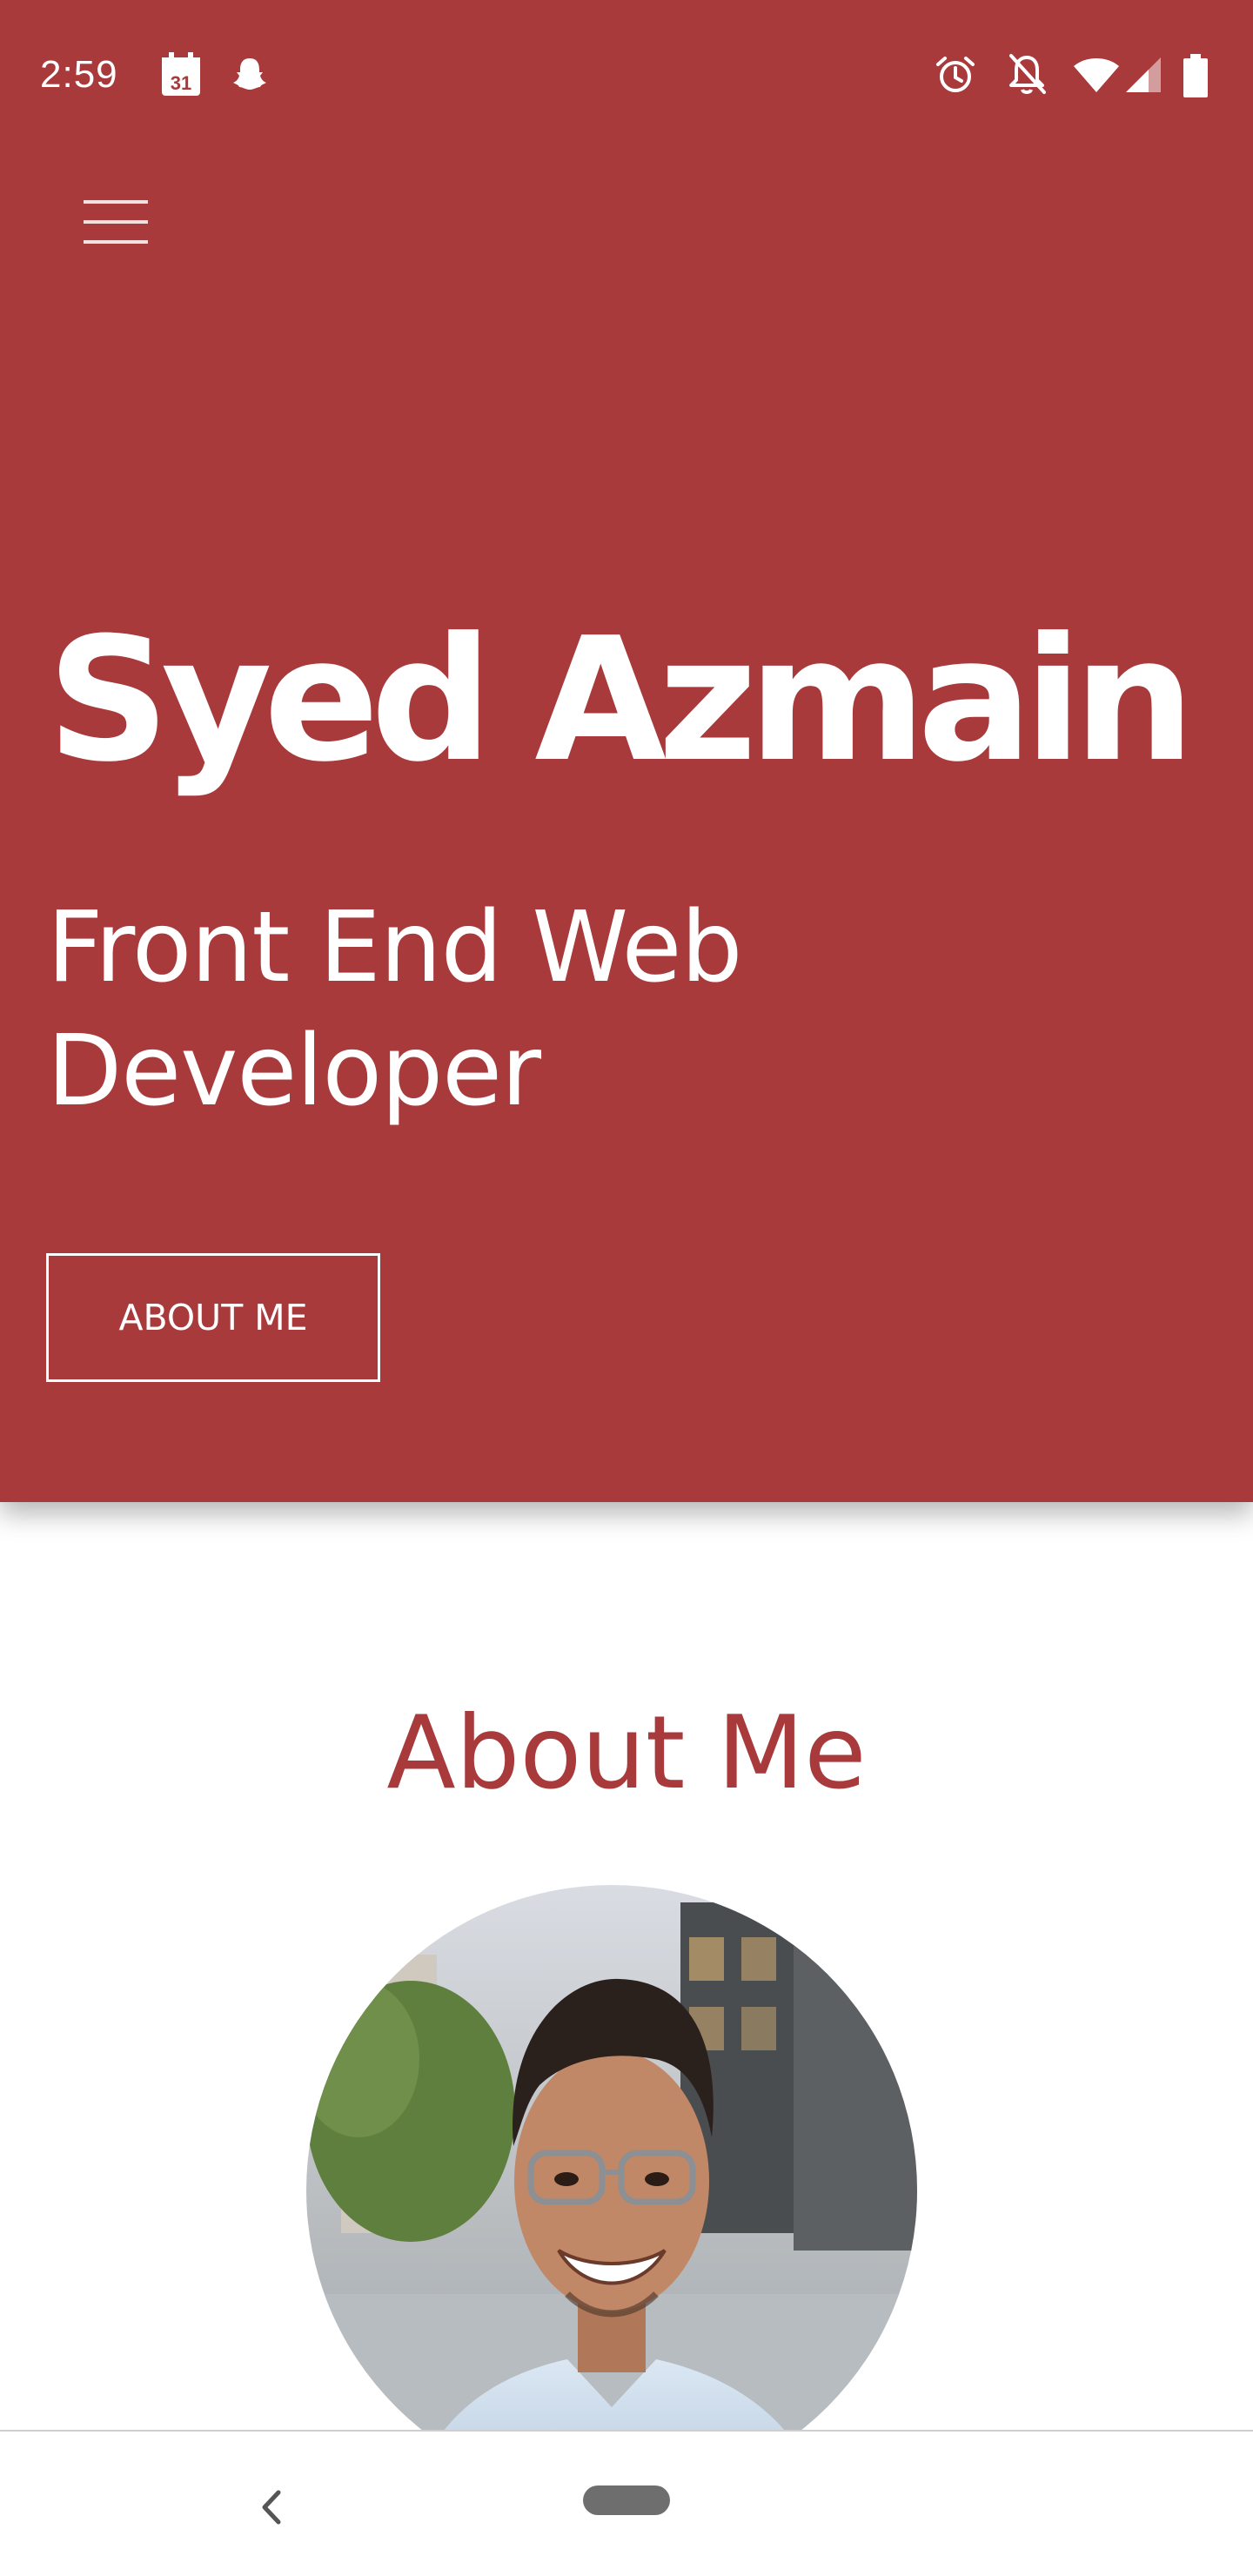 This screenshot has width=1253, height=2576. Describe the element at coordinates (116, 222) in the screenshot. I see `hamburger-menu-icon` at that location.